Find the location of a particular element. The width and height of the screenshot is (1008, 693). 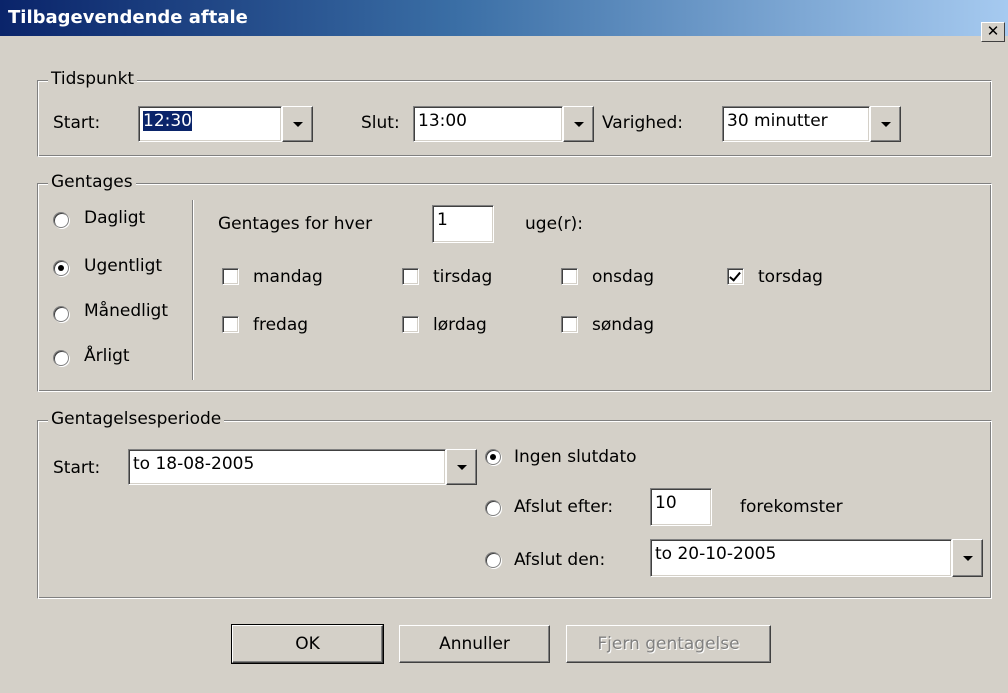

end-date-dropdown-button is located at coordinates (967, 558).